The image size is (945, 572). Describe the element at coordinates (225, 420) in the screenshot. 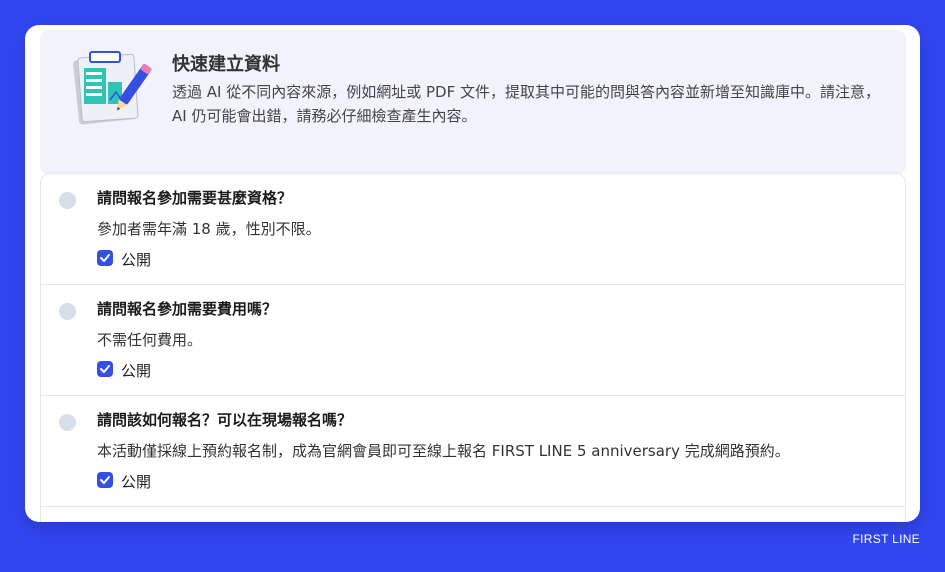

I see `question-text: 請問該如何報名？可以在現場報名嗎？` at that location.